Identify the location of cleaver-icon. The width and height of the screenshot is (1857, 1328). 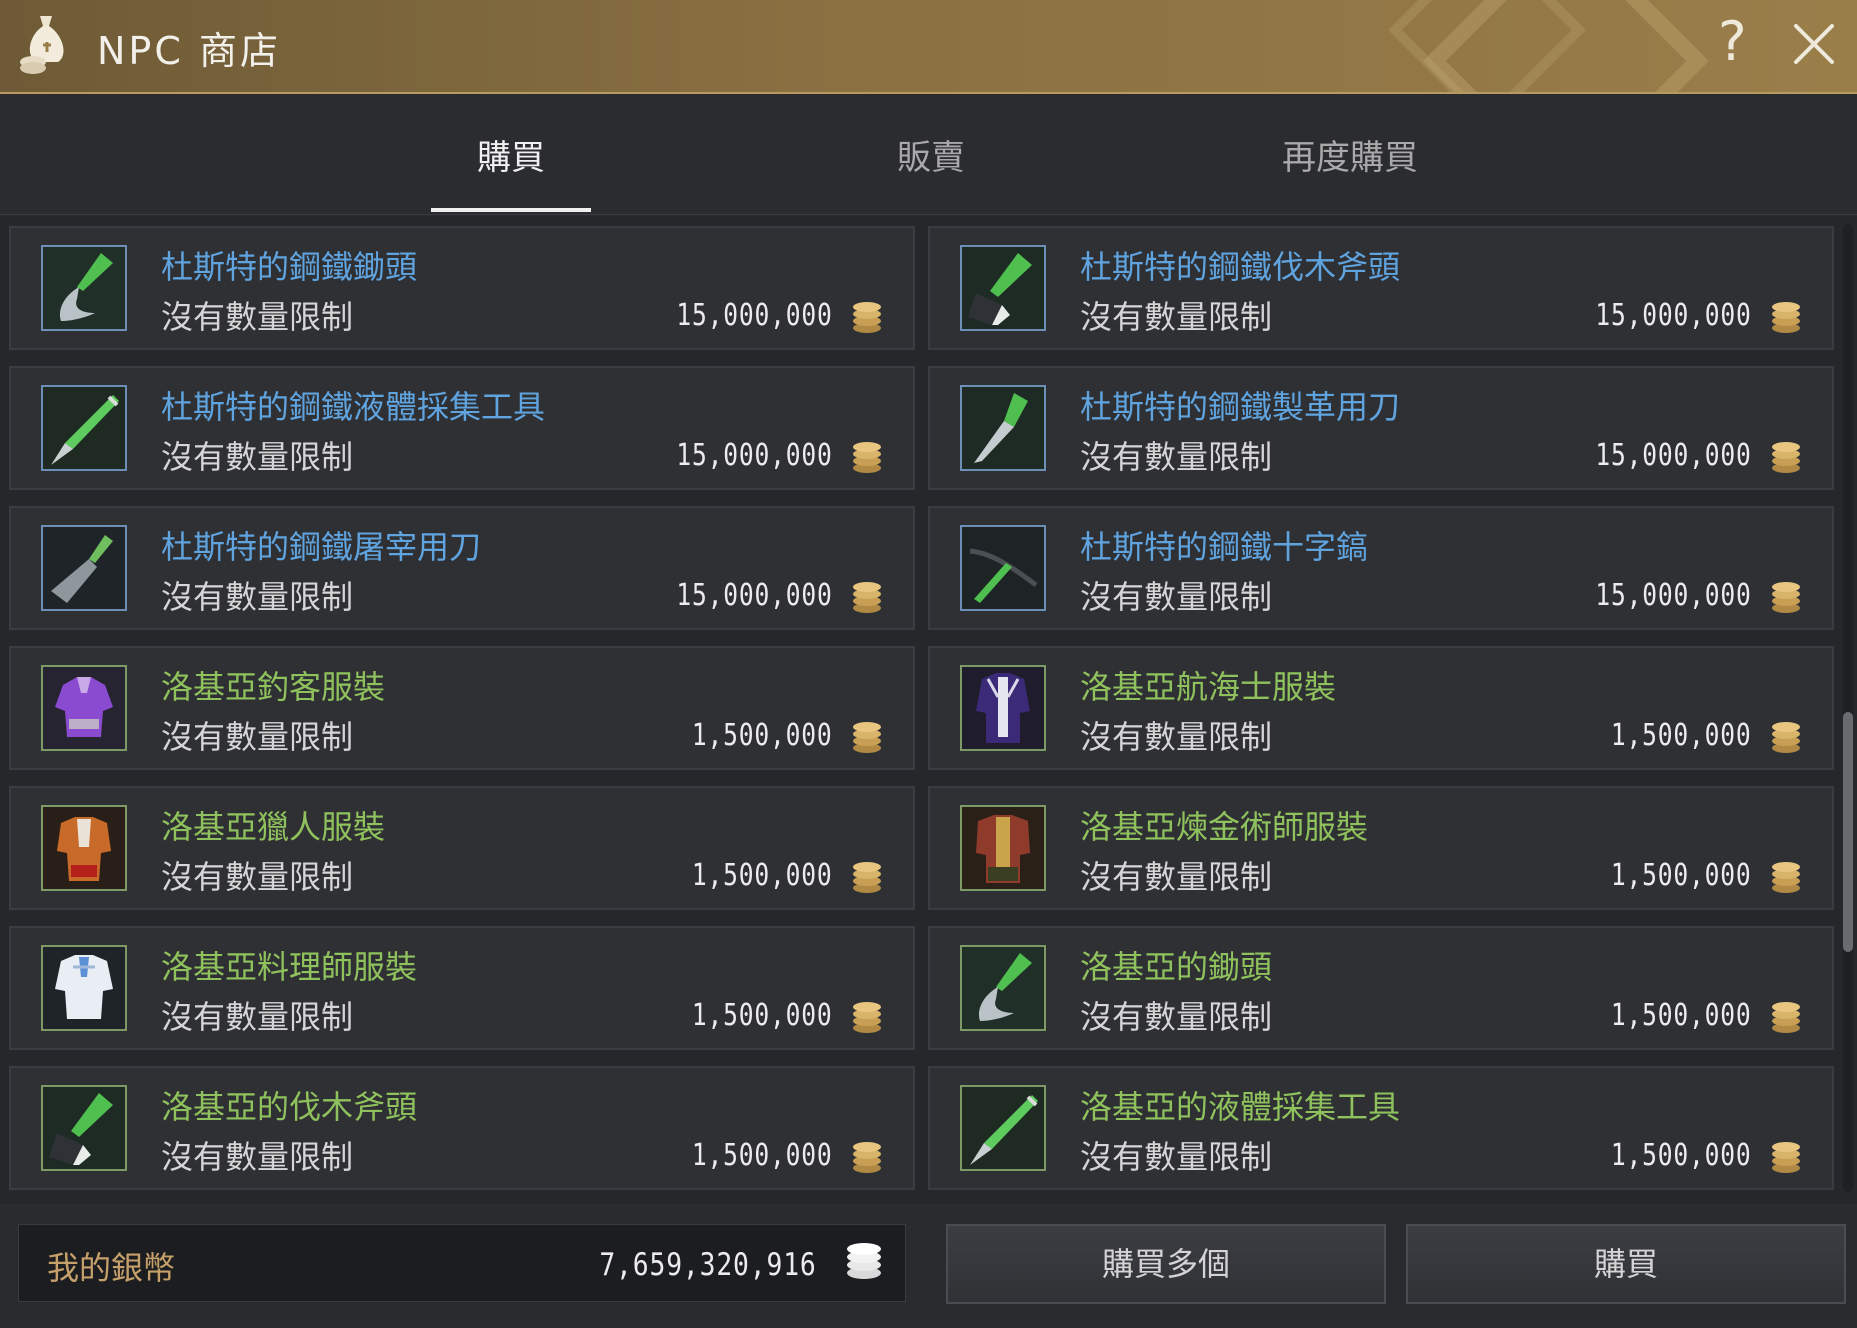
(84, 568).